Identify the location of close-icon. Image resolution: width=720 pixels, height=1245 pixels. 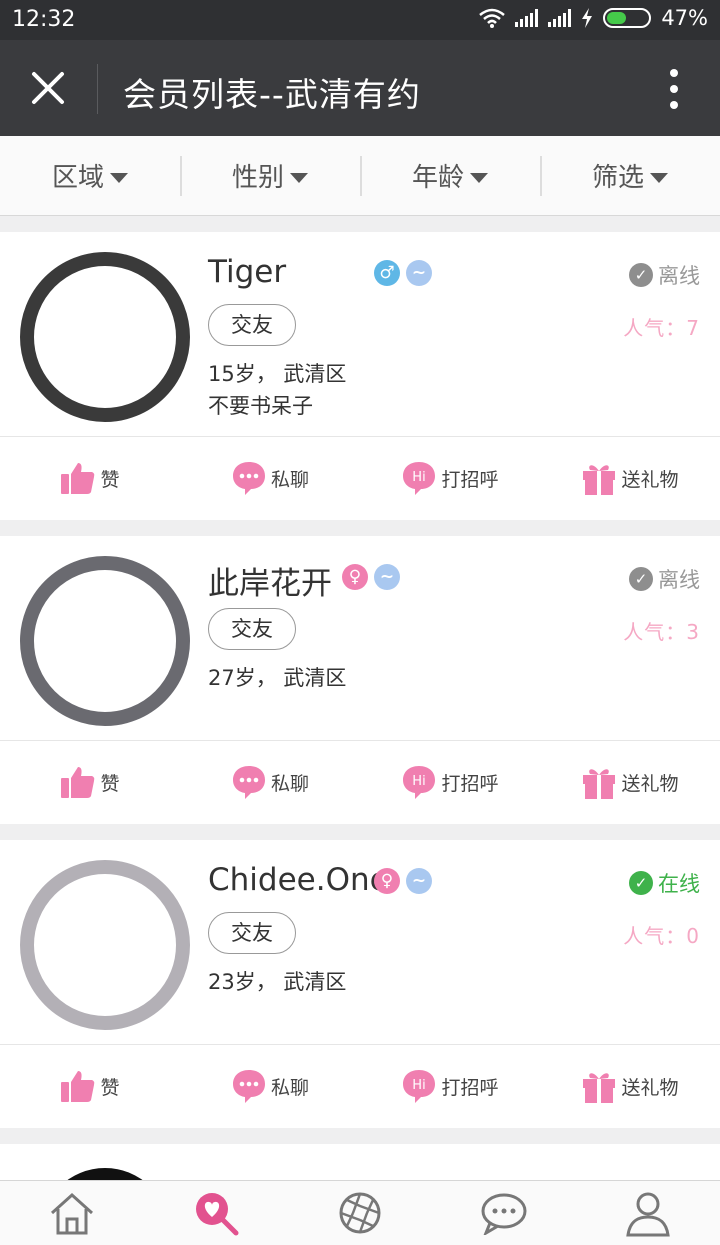
(48, 88).